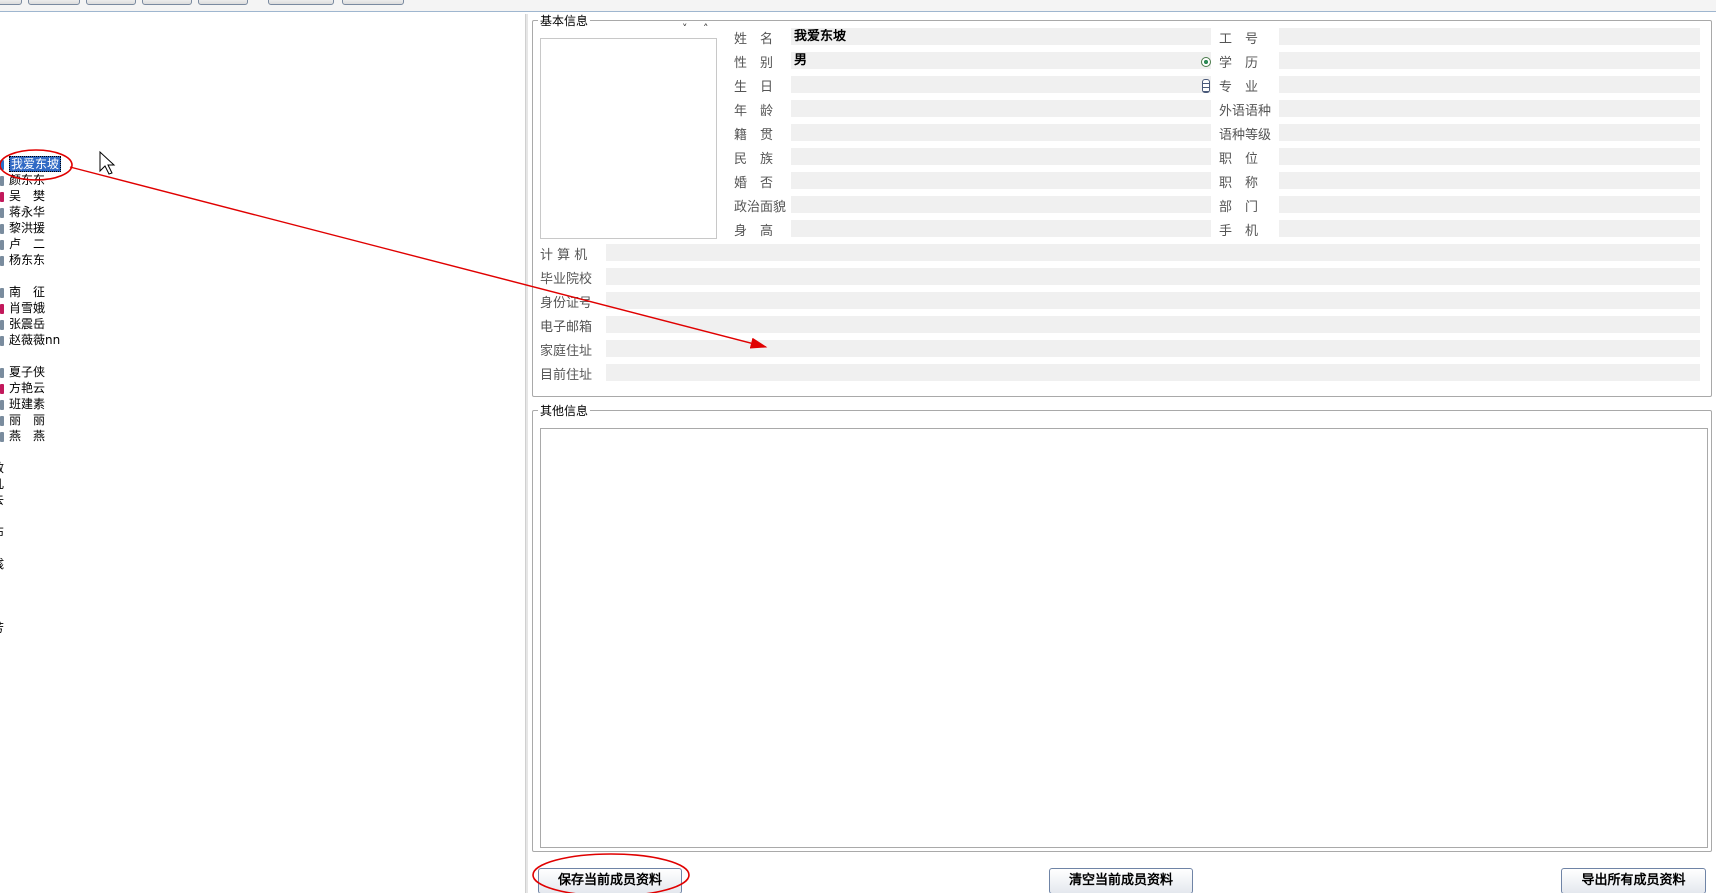 The image size is (1716, 893). Describe the element at coordinates (27, 244) in the screenshot. I see `tree-item-label: 卢 二` at that location.